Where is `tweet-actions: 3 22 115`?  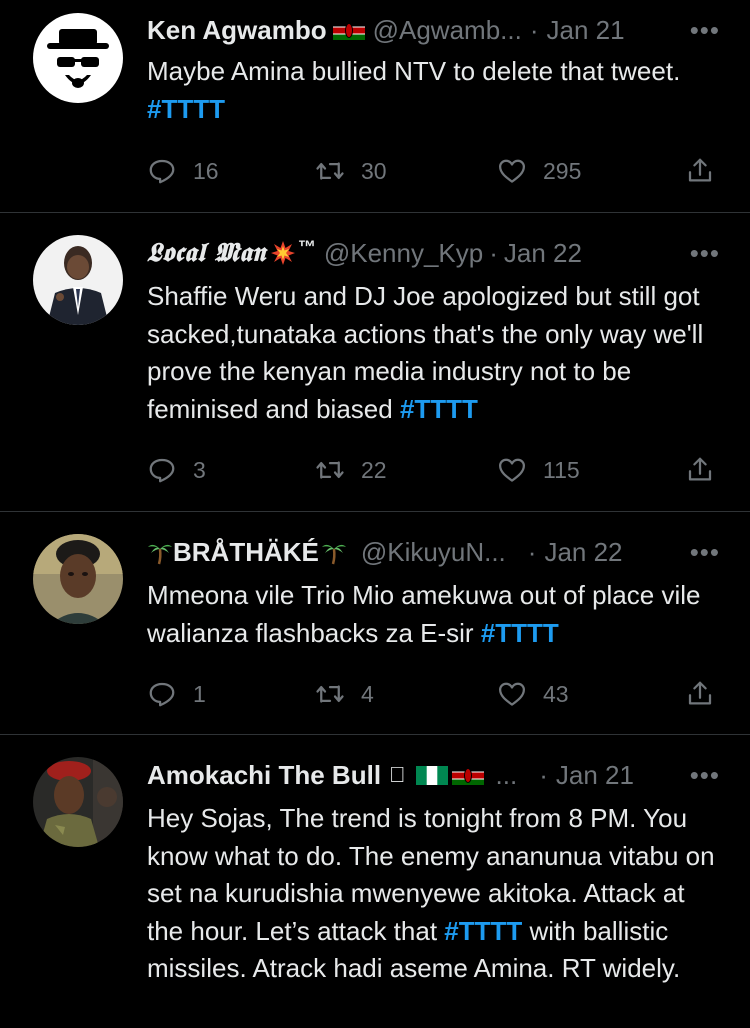 tweet-actions: 3 22 115 is located at coordinates (437, 470).